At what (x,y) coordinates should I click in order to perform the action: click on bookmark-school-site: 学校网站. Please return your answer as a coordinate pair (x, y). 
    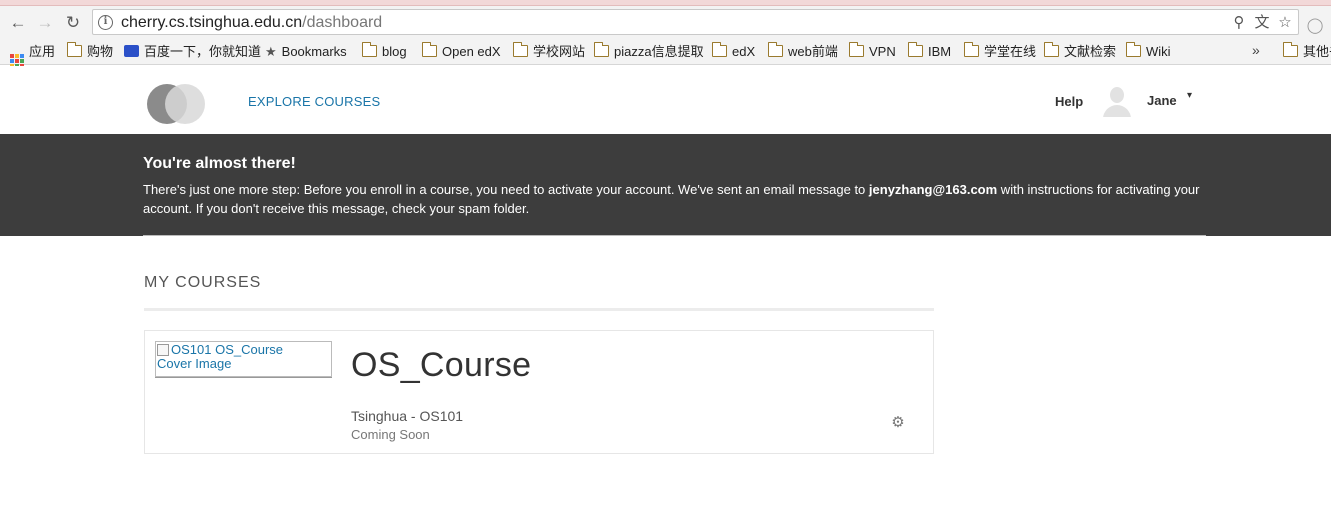
    Looking at the image, I should click on (549, 51).